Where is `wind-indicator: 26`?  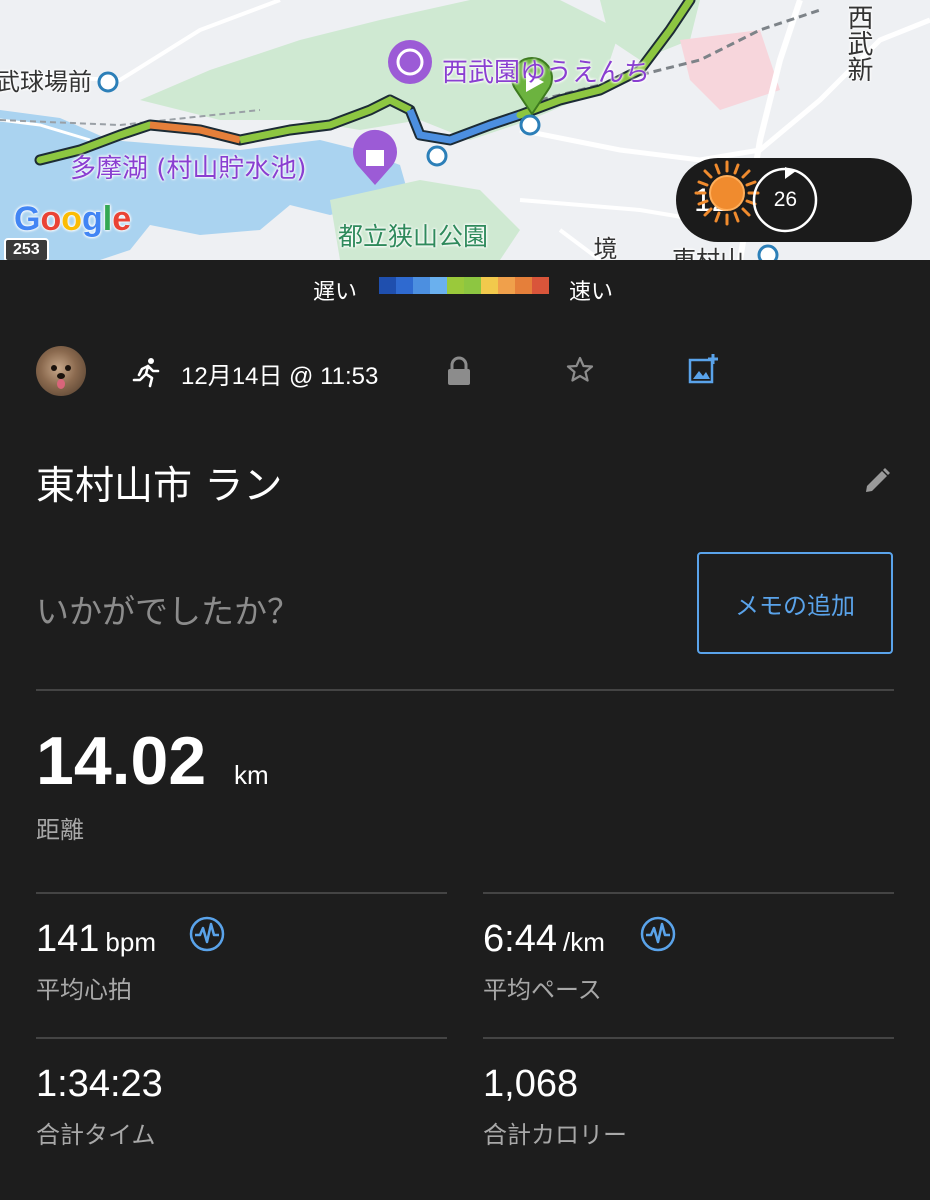
wind-indicator: 26 is located at coordinates (785, 200).